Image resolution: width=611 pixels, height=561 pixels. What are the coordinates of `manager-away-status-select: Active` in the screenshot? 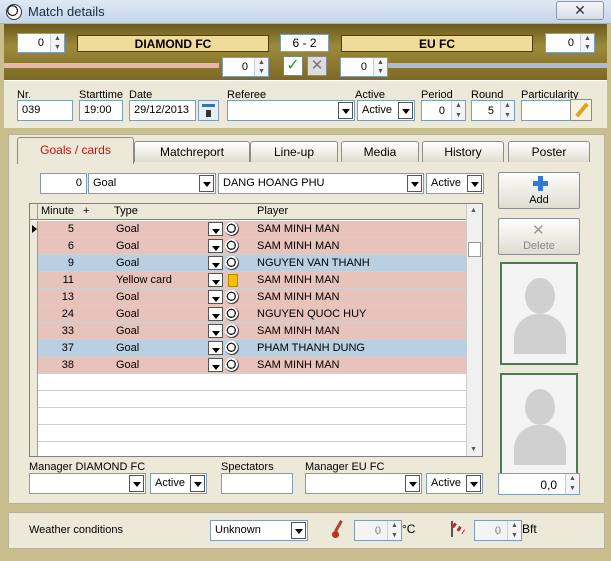 It's located at (454, 483).